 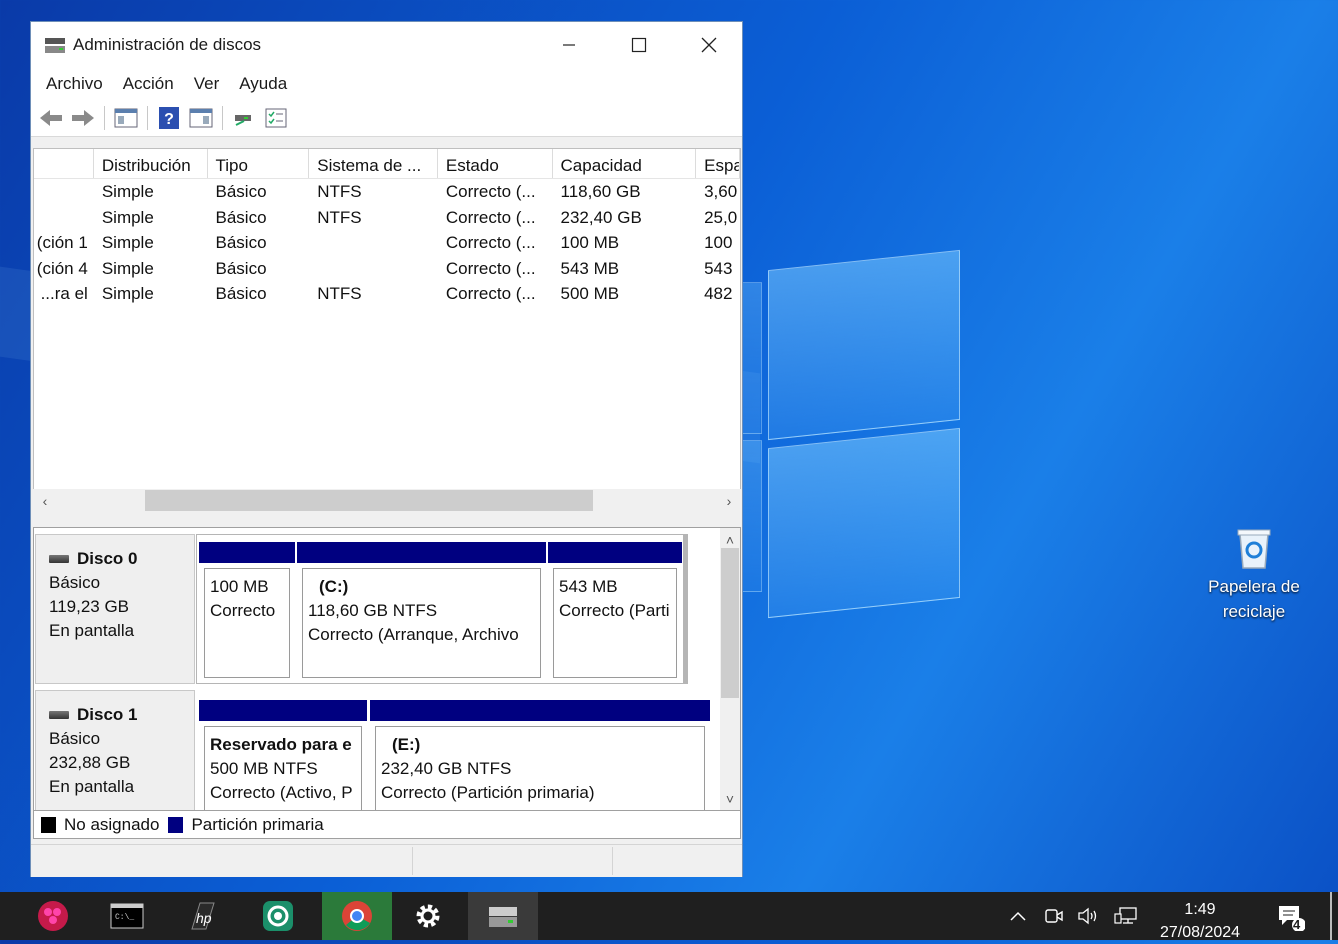 I want to click on legend-bar: No asignado Partición primaria, so click(x=387, y=825).